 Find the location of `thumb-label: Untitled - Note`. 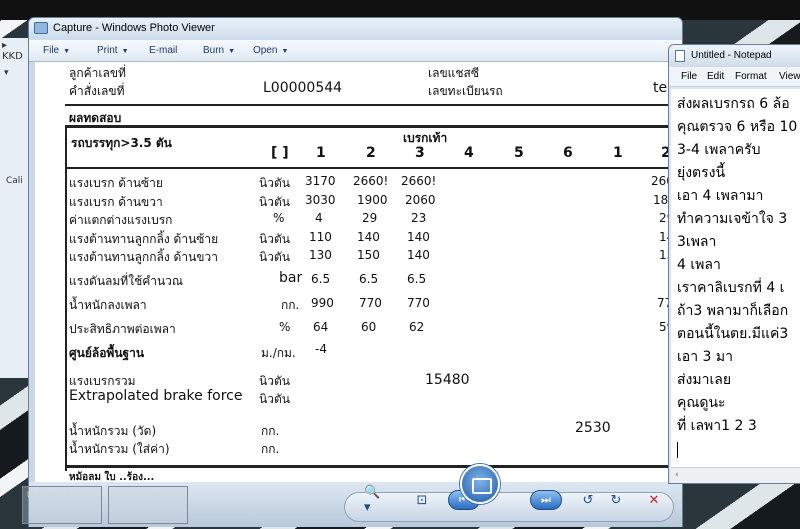

thumb-label: Untitled - Note is located at coordinates (56, 495).